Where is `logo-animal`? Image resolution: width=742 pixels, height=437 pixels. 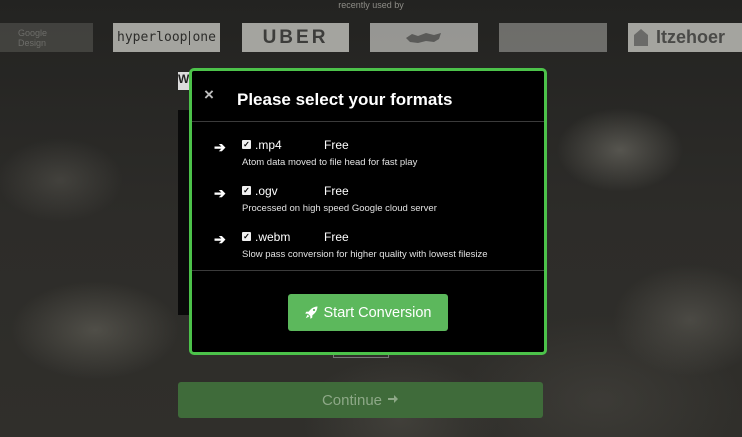
logo-animal is located at coordinates (424, 37).